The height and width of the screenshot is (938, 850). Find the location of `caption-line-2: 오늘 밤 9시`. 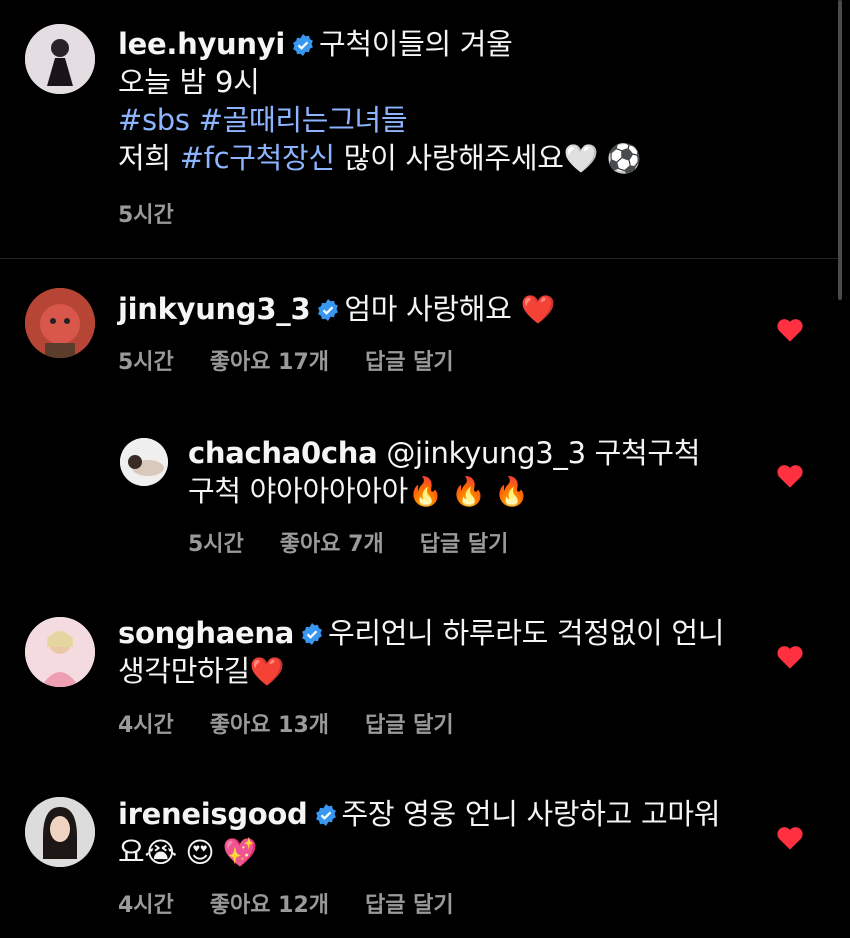

caption-line-2: 오늘 밤 9시 is located at coordinates (189, 82).